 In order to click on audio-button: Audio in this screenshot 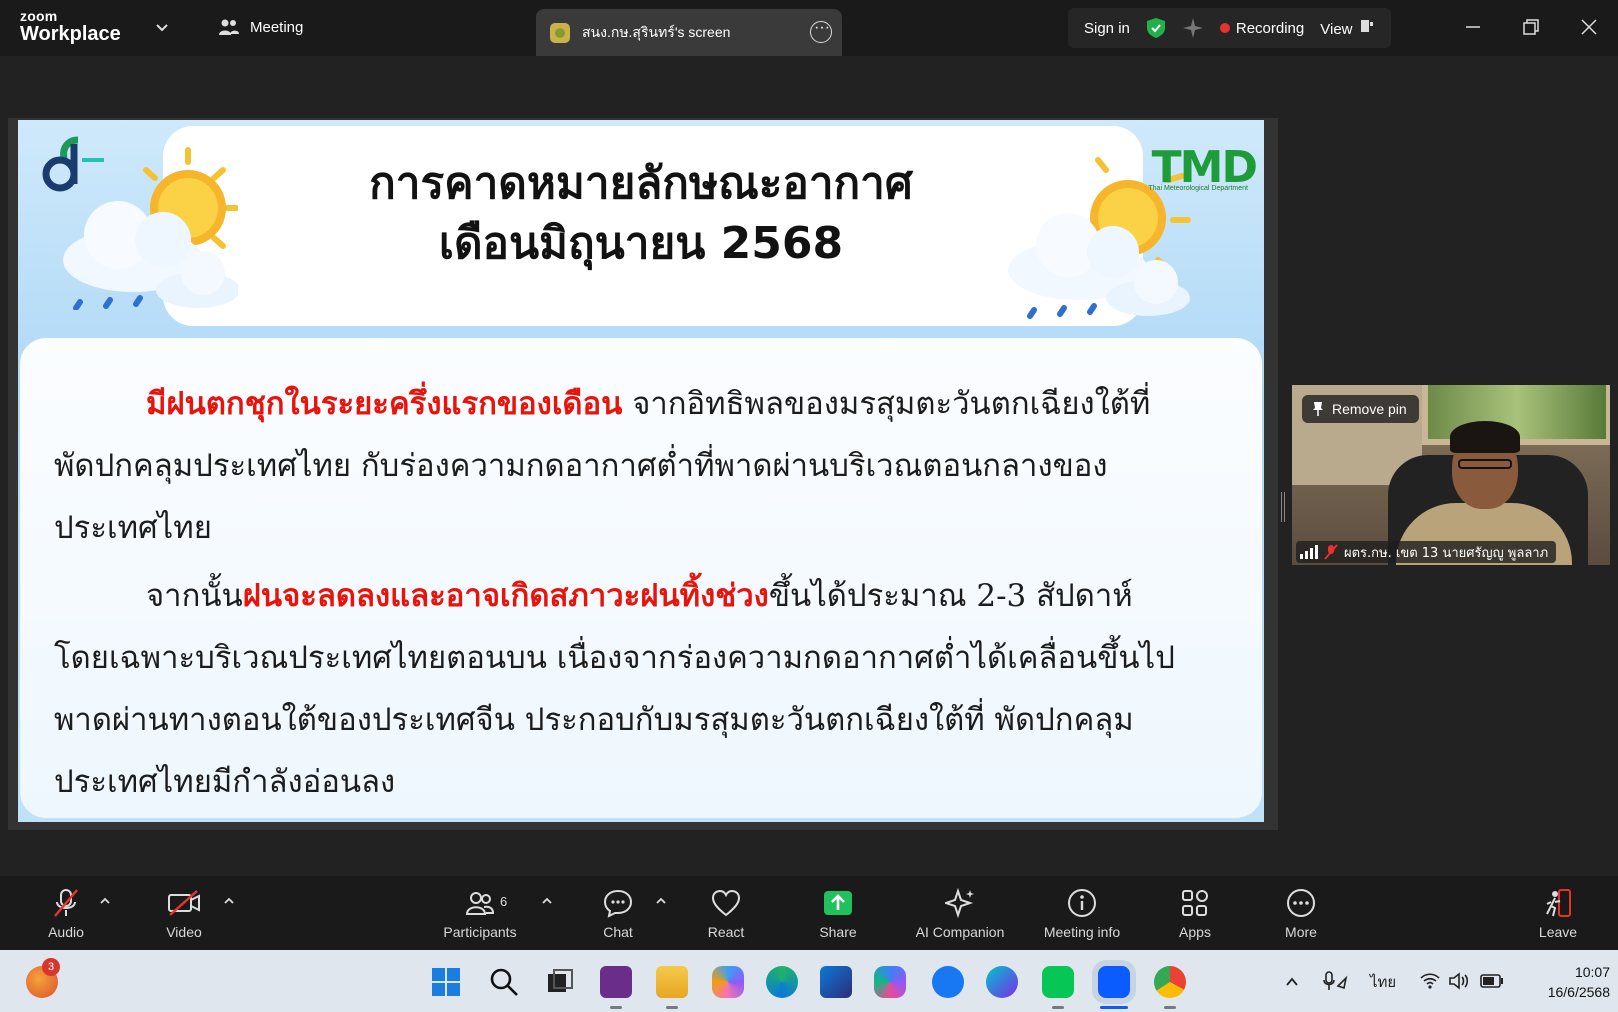, I will do `click(66, 914)`.